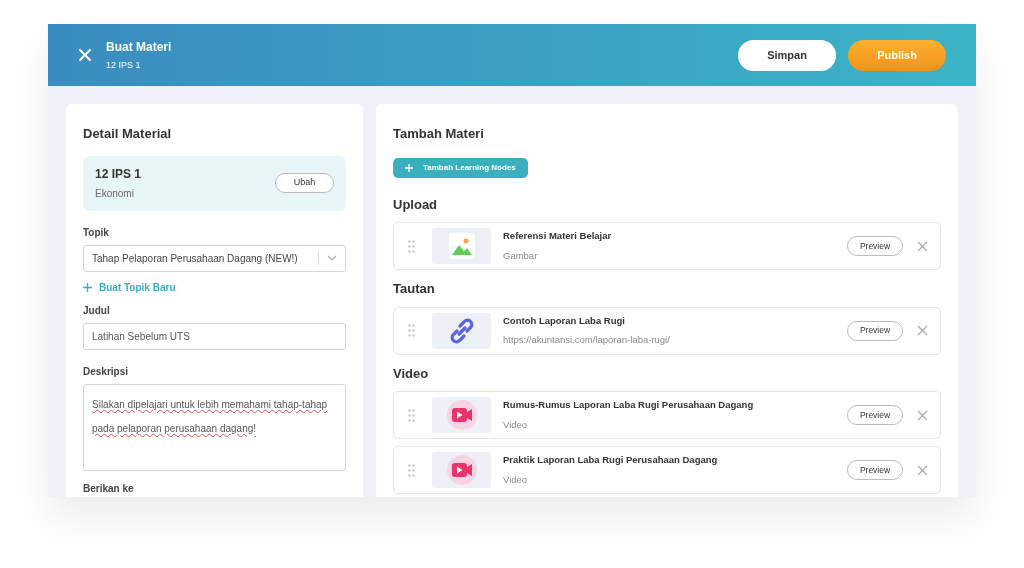 This screenshot has height=568, width=1024. Describe the element at coordinates (875, 470) in the screenshot. I see `preview-button: Preview` at that location.